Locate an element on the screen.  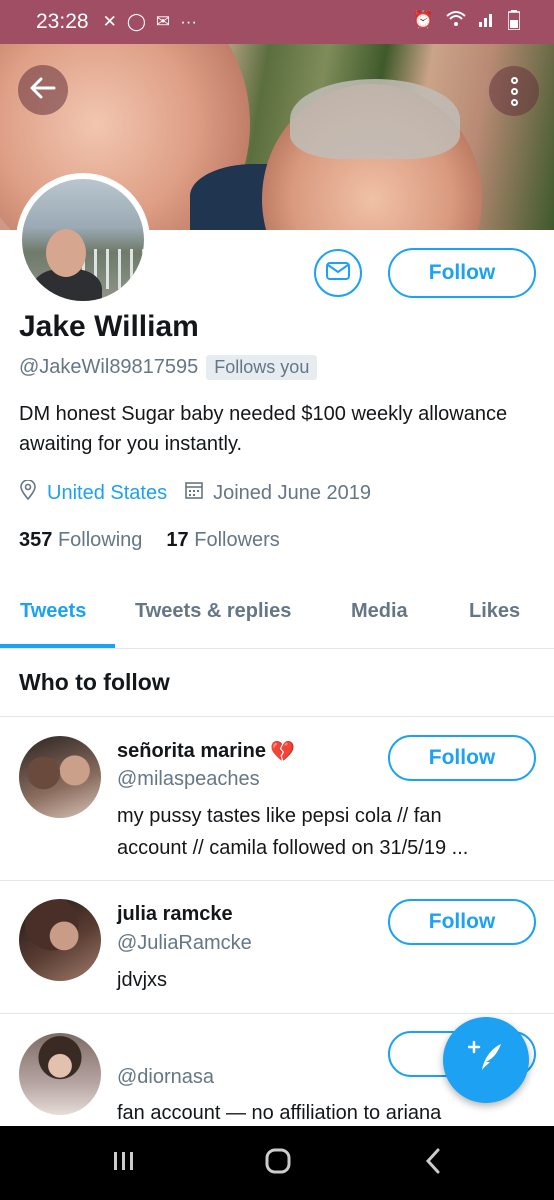
active-tab-indicator is located at coordinates (57, 646).